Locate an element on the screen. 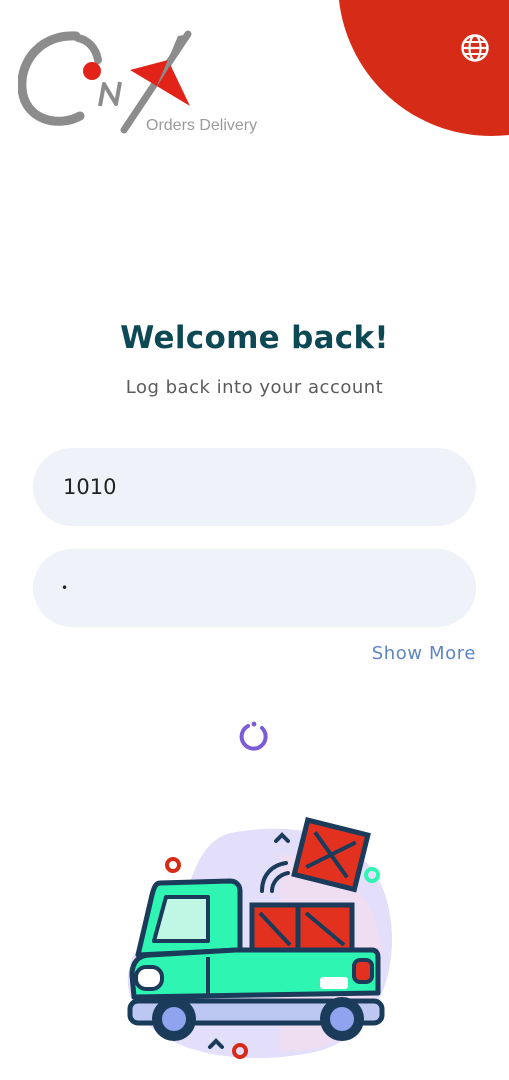 This screenshot has width=509, height=1080. language-button is located at coordinates (475, 48).